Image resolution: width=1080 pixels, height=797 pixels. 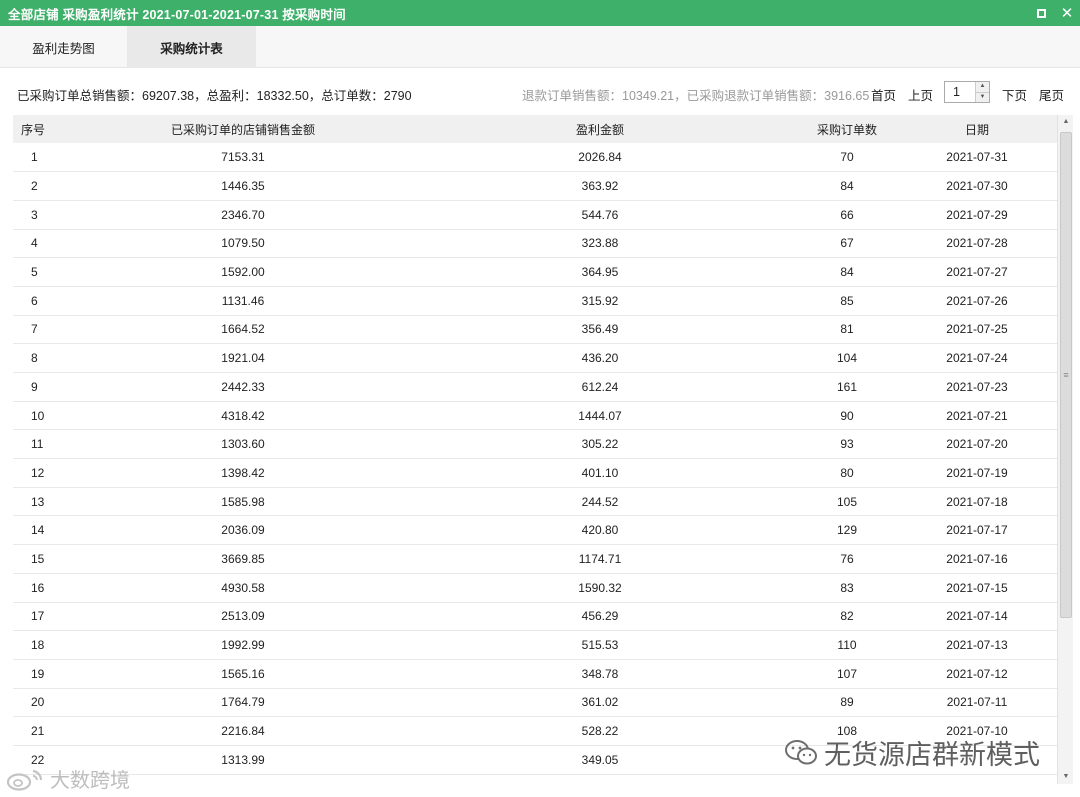 What do you see at coordinates (535, 272) in the screenshot?
I see `table-row: 5 1592.00 364.95 84 2021-07-27` at bounding box center [535, 272].